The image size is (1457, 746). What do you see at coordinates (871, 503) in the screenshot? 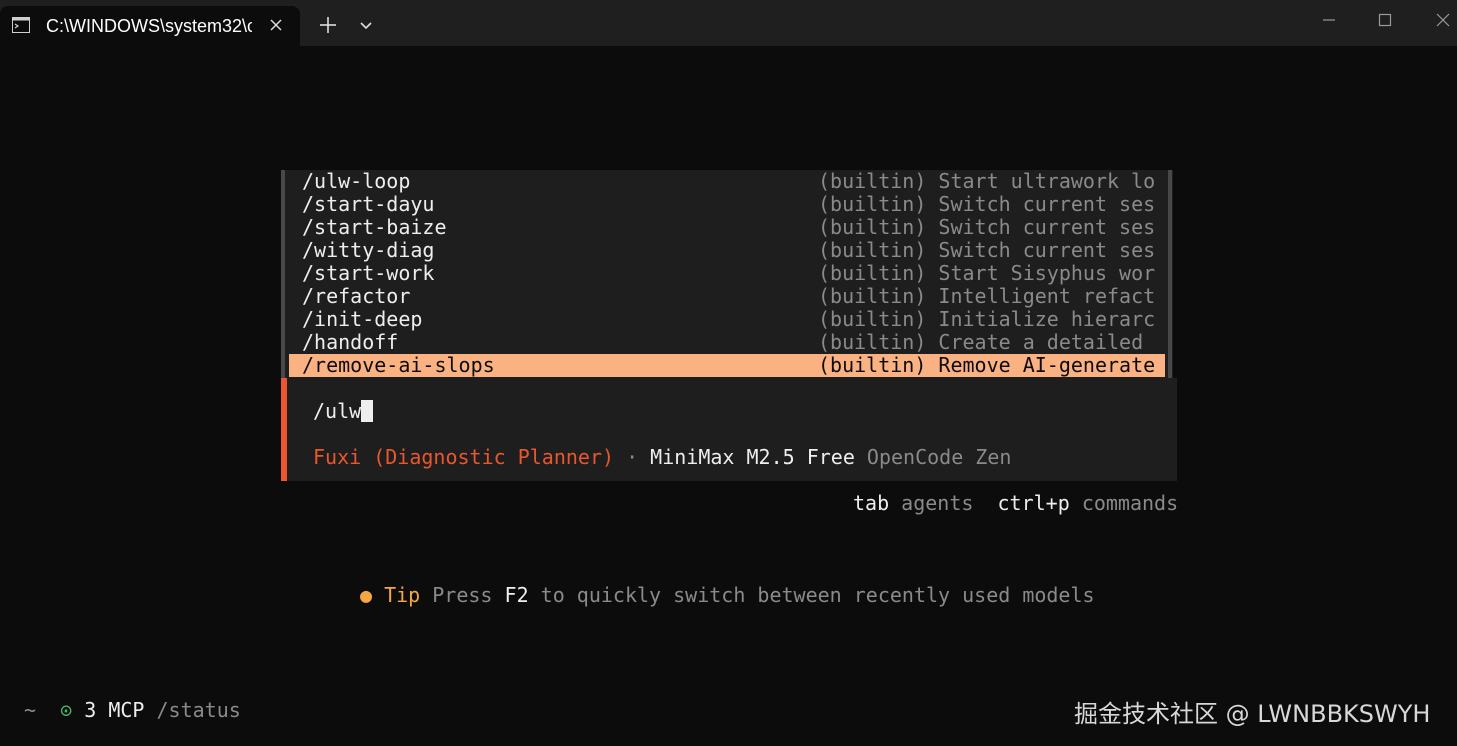
I see `hint-key: tab` at bounding box center [871, 503].